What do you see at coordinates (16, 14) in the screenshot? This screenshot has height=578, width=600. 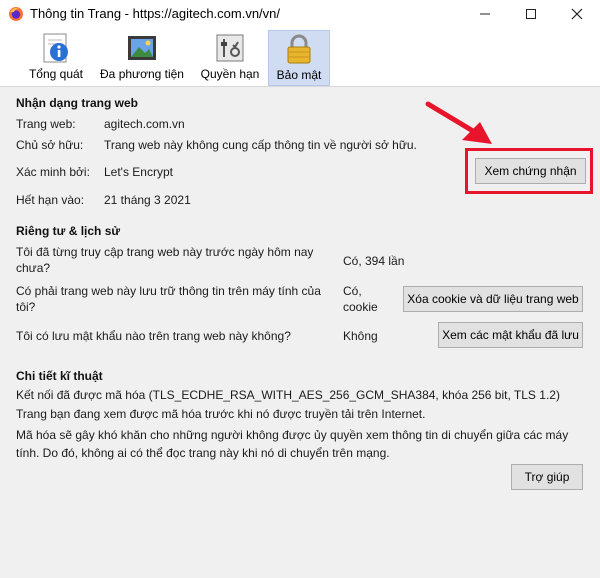 I see `firefox-icon` at bounding box center [16, 14].